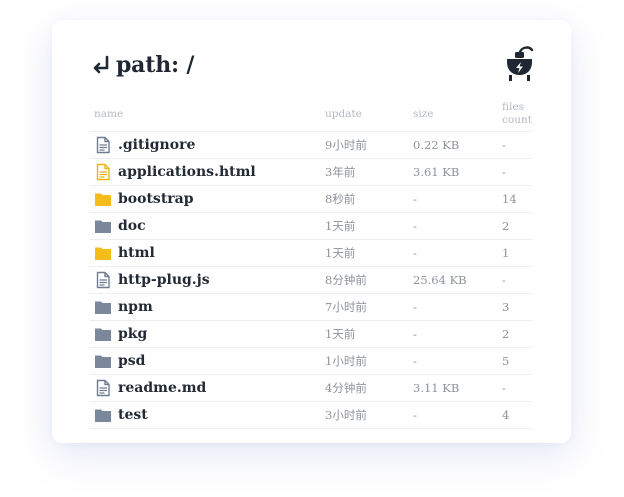 Image resolution: width=624 pixels, height=497 pixels. I want to click on column-header-files-count: files count, so click(515, 114).